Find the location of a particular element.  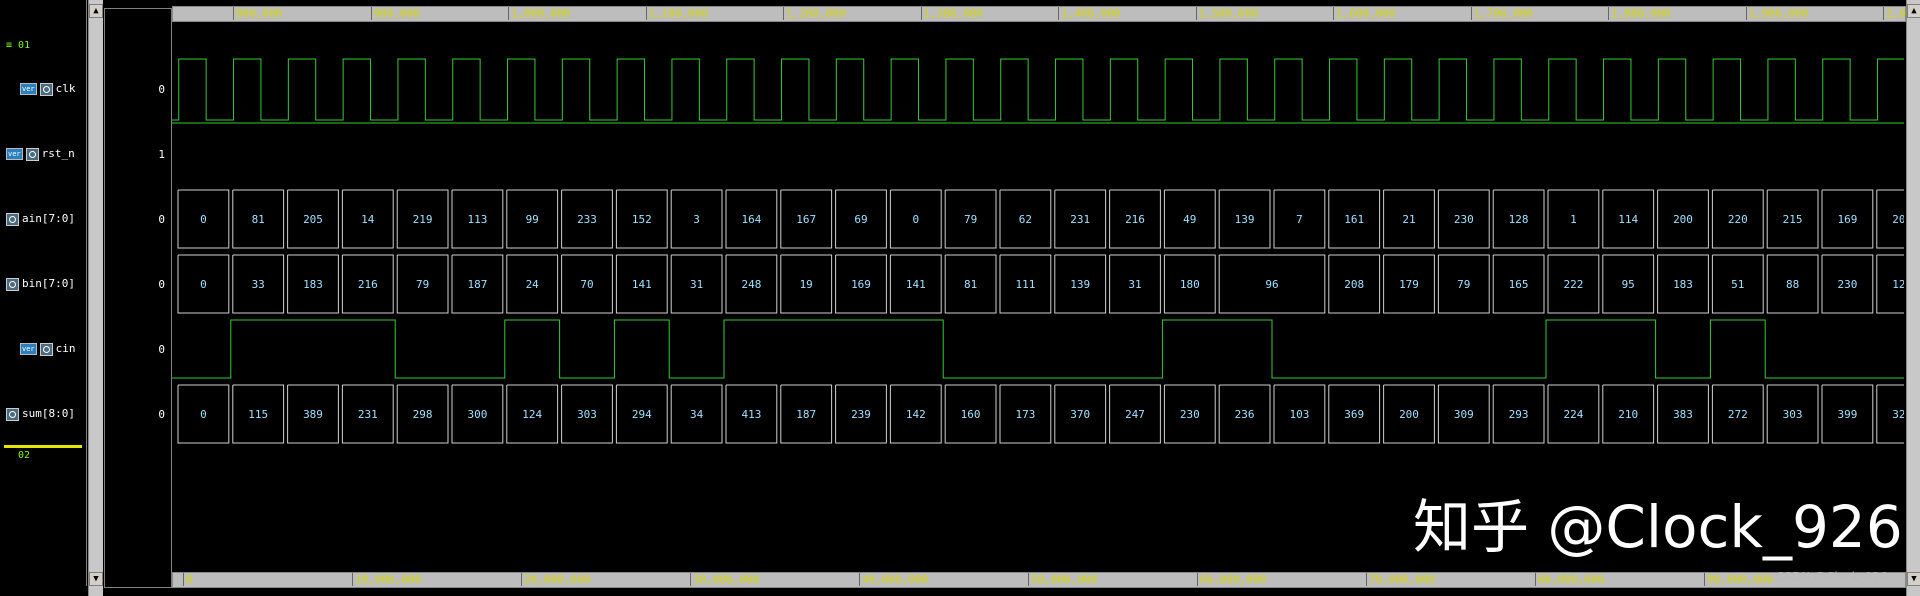

top-ruler-tick: 1,900,000 is located at coordinates (1776, 13).